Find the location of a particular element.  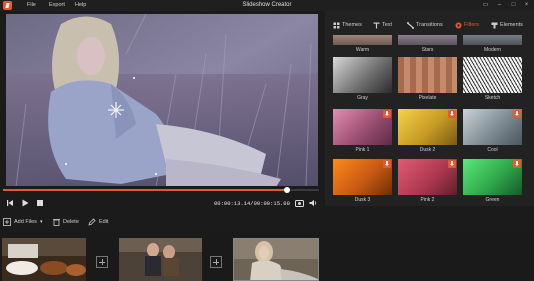

timeline-clip-couple is located at coordinates (160, 259).